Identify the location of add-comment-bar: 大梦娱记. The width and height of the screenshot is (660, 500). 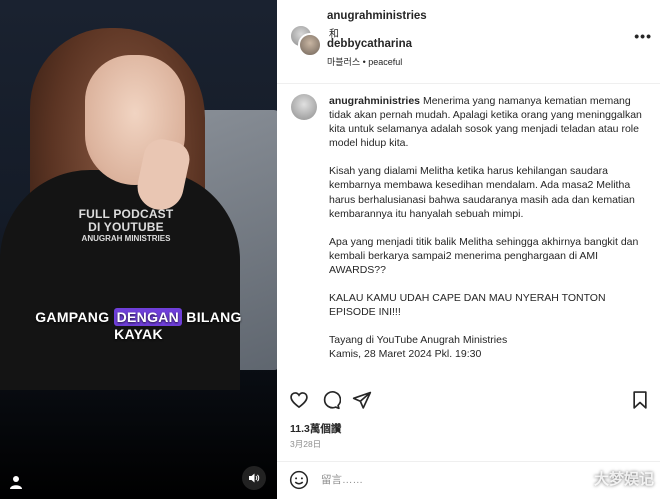
(468, 480).